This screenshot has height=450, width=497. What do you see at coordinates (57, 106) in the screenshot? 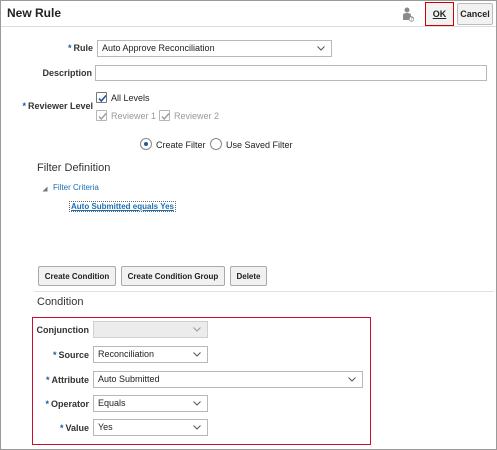
I see `reviewer-level-label: * Reviewer Level` at bounding box center [57, 106].